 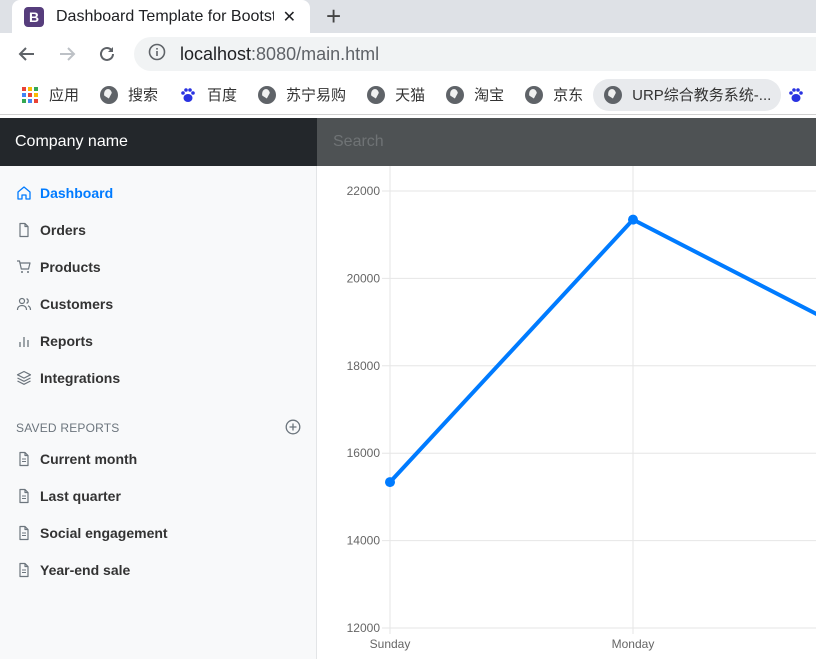 I want to click on sidebar-item-current-month: Current month, so click(x=76, y=459).